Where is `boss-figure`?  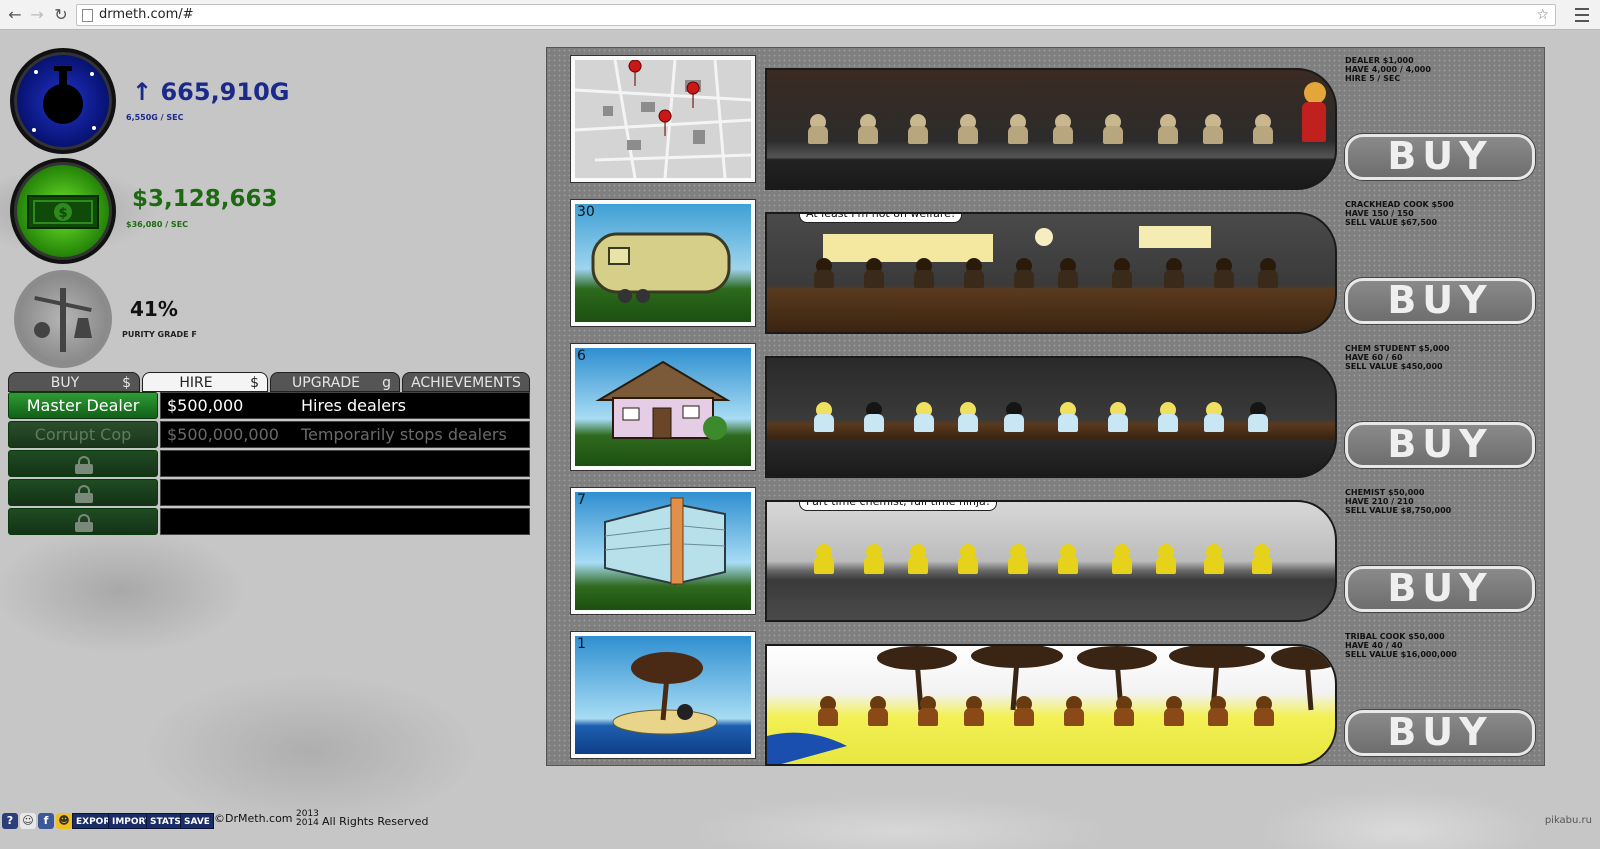 boss-figure is located at coordinates (1314, 112).